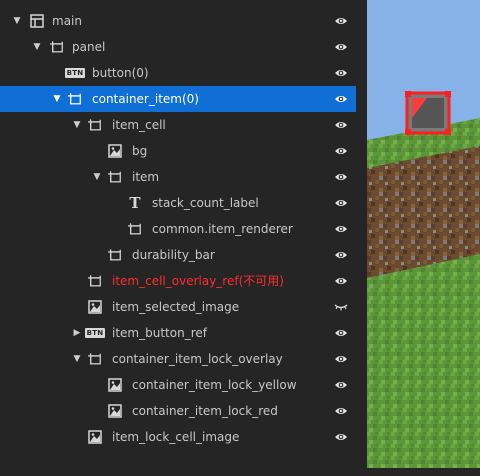 The image size is (480, 476). Describe the element at coordinates (178, 125) in the screenshot. I see `tree-row: ▼ item_cell` at that location.